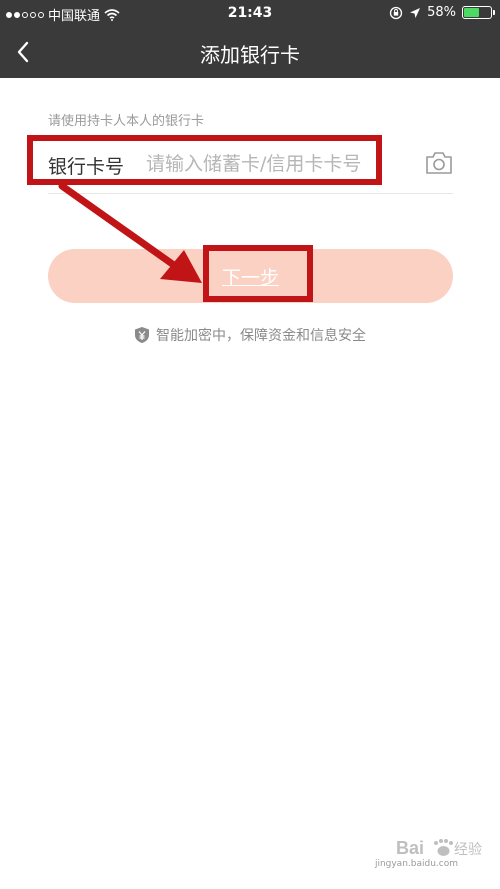 This screenshot has width=500, height=889. What do you see at coordinates (126, 121) in the screenshot?
I see `card-hint: 请使用持卡人本人的银行卡` at bounding box center [126, 121].